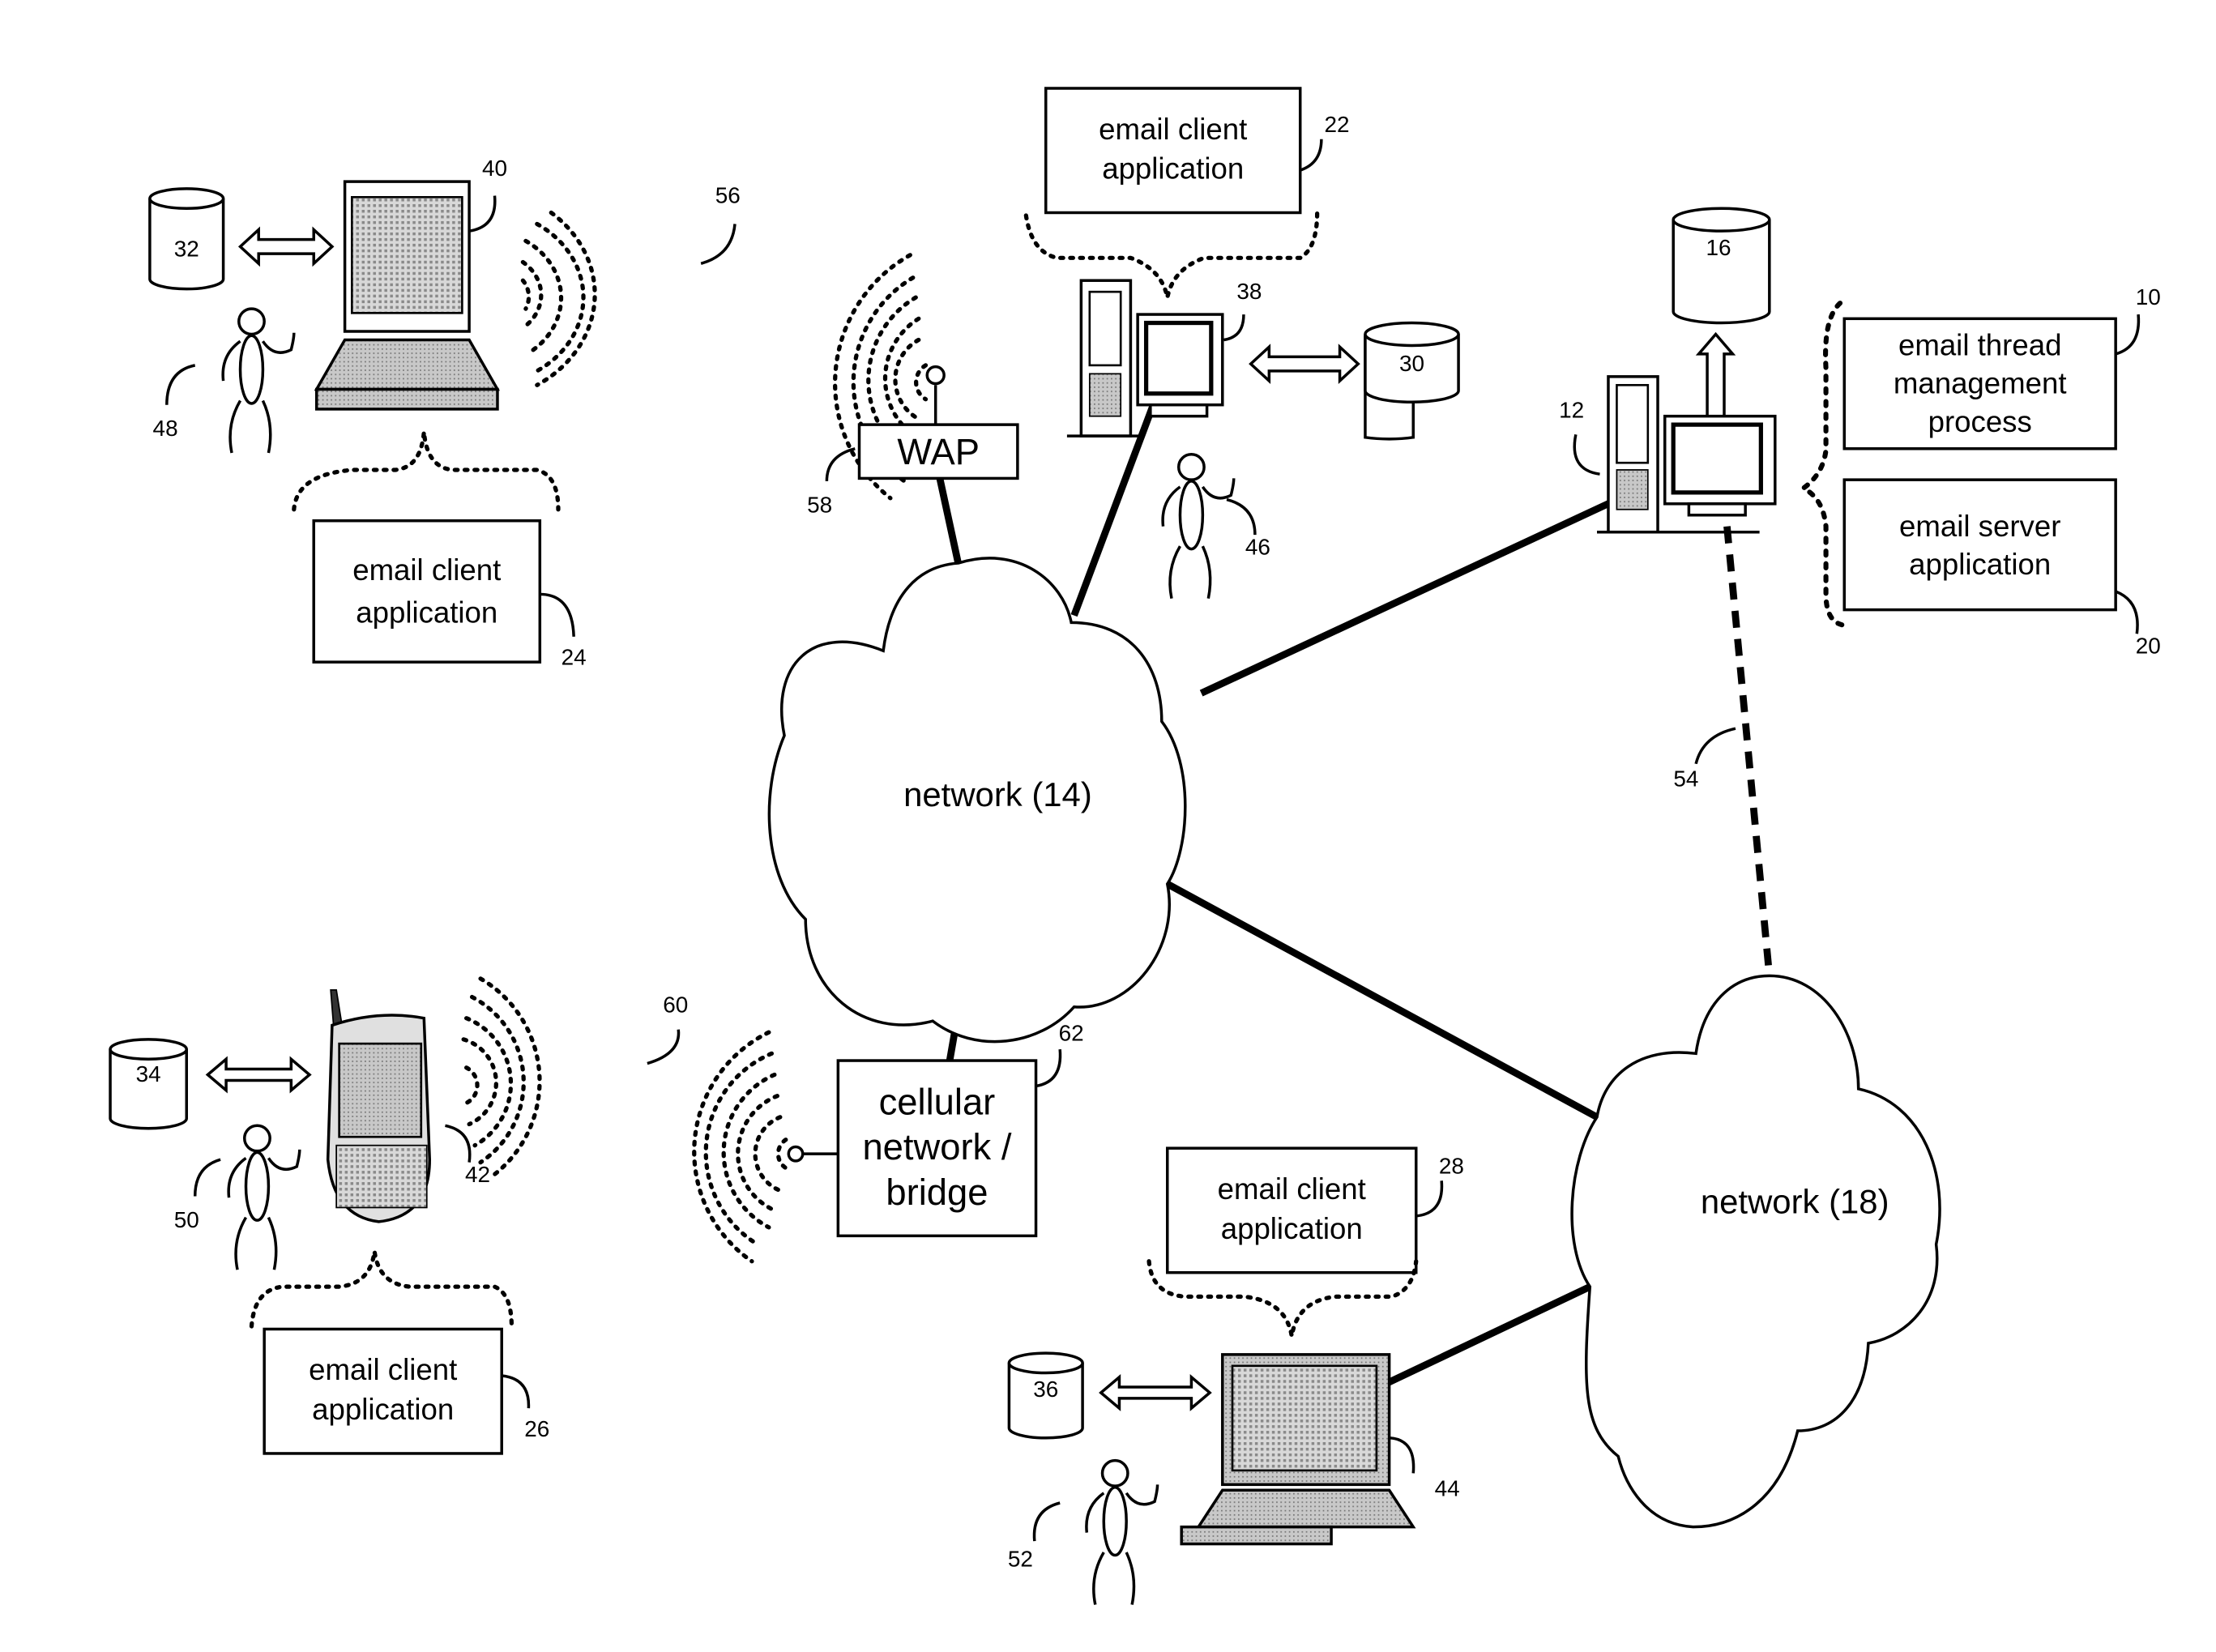 This screenshot has height=1652, width=2216. I want to click on cellular-line1: cellular, so click(937, 1101).